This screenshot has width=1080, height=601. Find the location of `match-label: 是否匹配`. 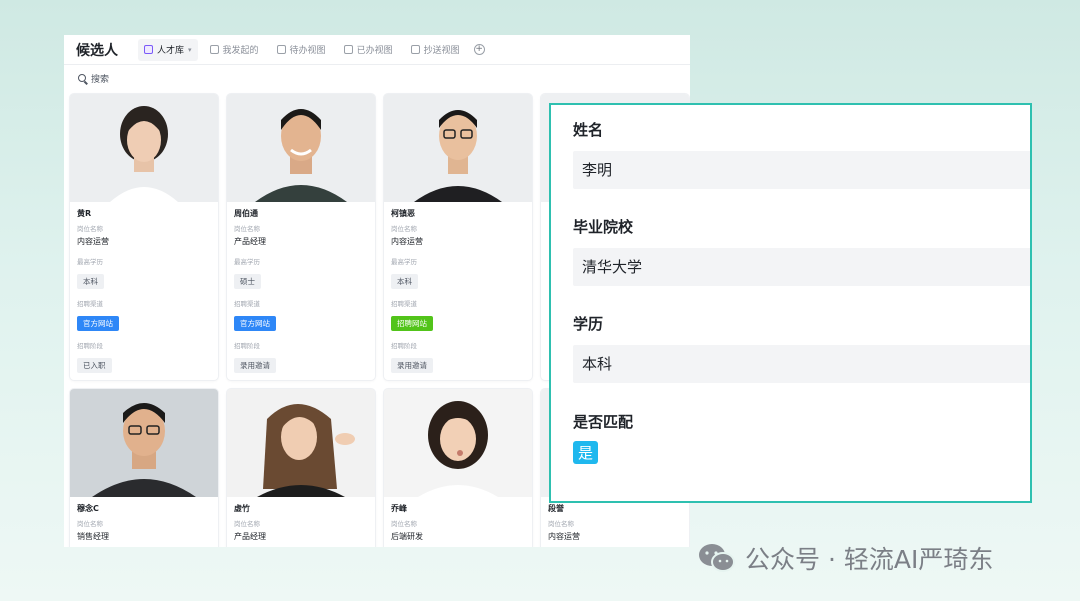

match-label: 是否匹配 is located at coordinates (603, 422).